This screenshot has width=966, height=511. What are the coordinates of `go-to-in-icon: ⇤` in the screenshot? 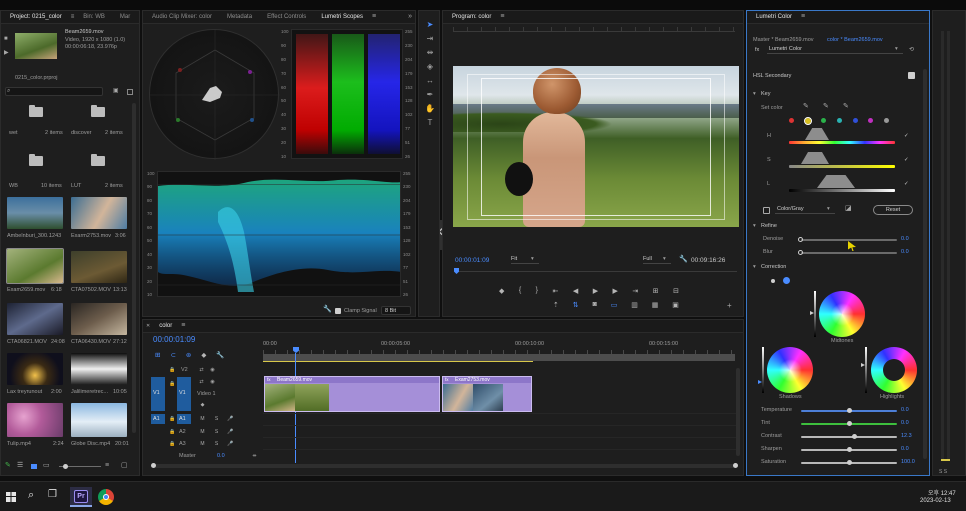 It's located at (555, 292).